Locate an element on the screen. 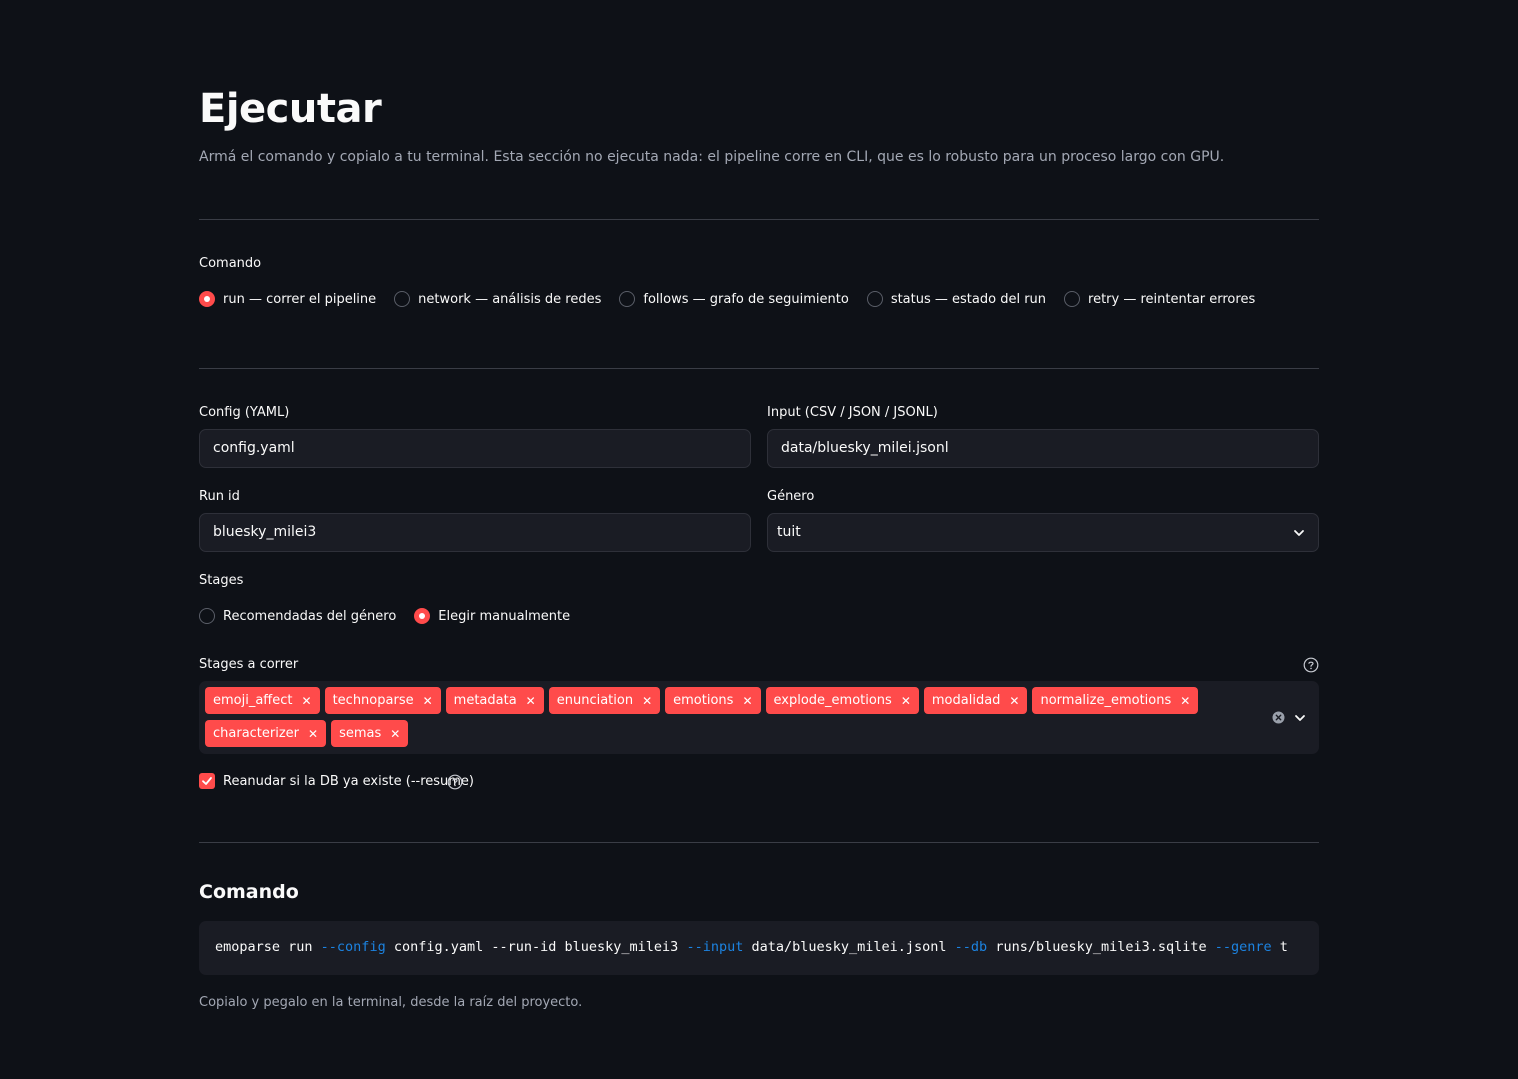 This screenshot has height=1079, width=1518. radio-option-network: network — análisis de redes is located at coordinates (497, 299).